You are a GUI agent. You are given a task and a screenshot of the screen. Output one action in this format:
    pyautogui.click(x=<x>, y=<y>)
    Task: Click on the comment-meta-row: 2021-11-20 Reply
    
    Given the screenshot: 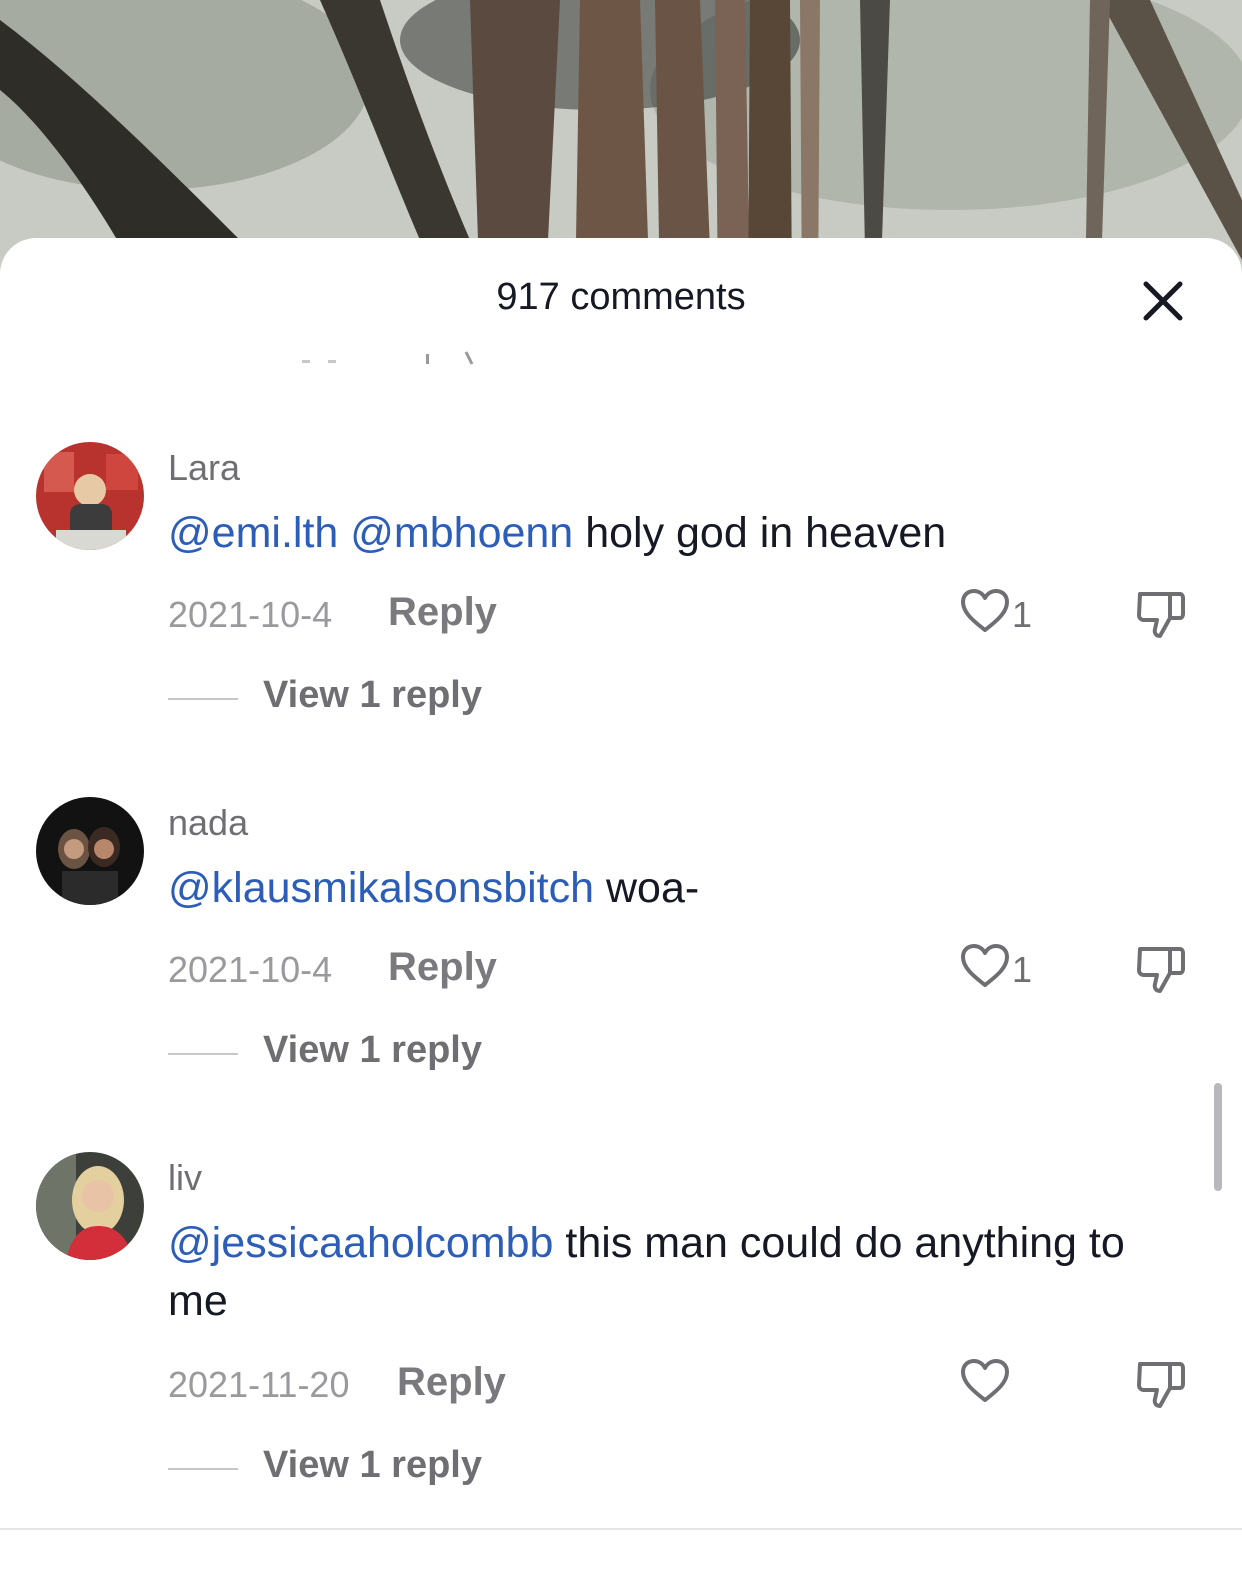 What is the action you would take?
    pyautogui.click(x=688, y=1383)
    